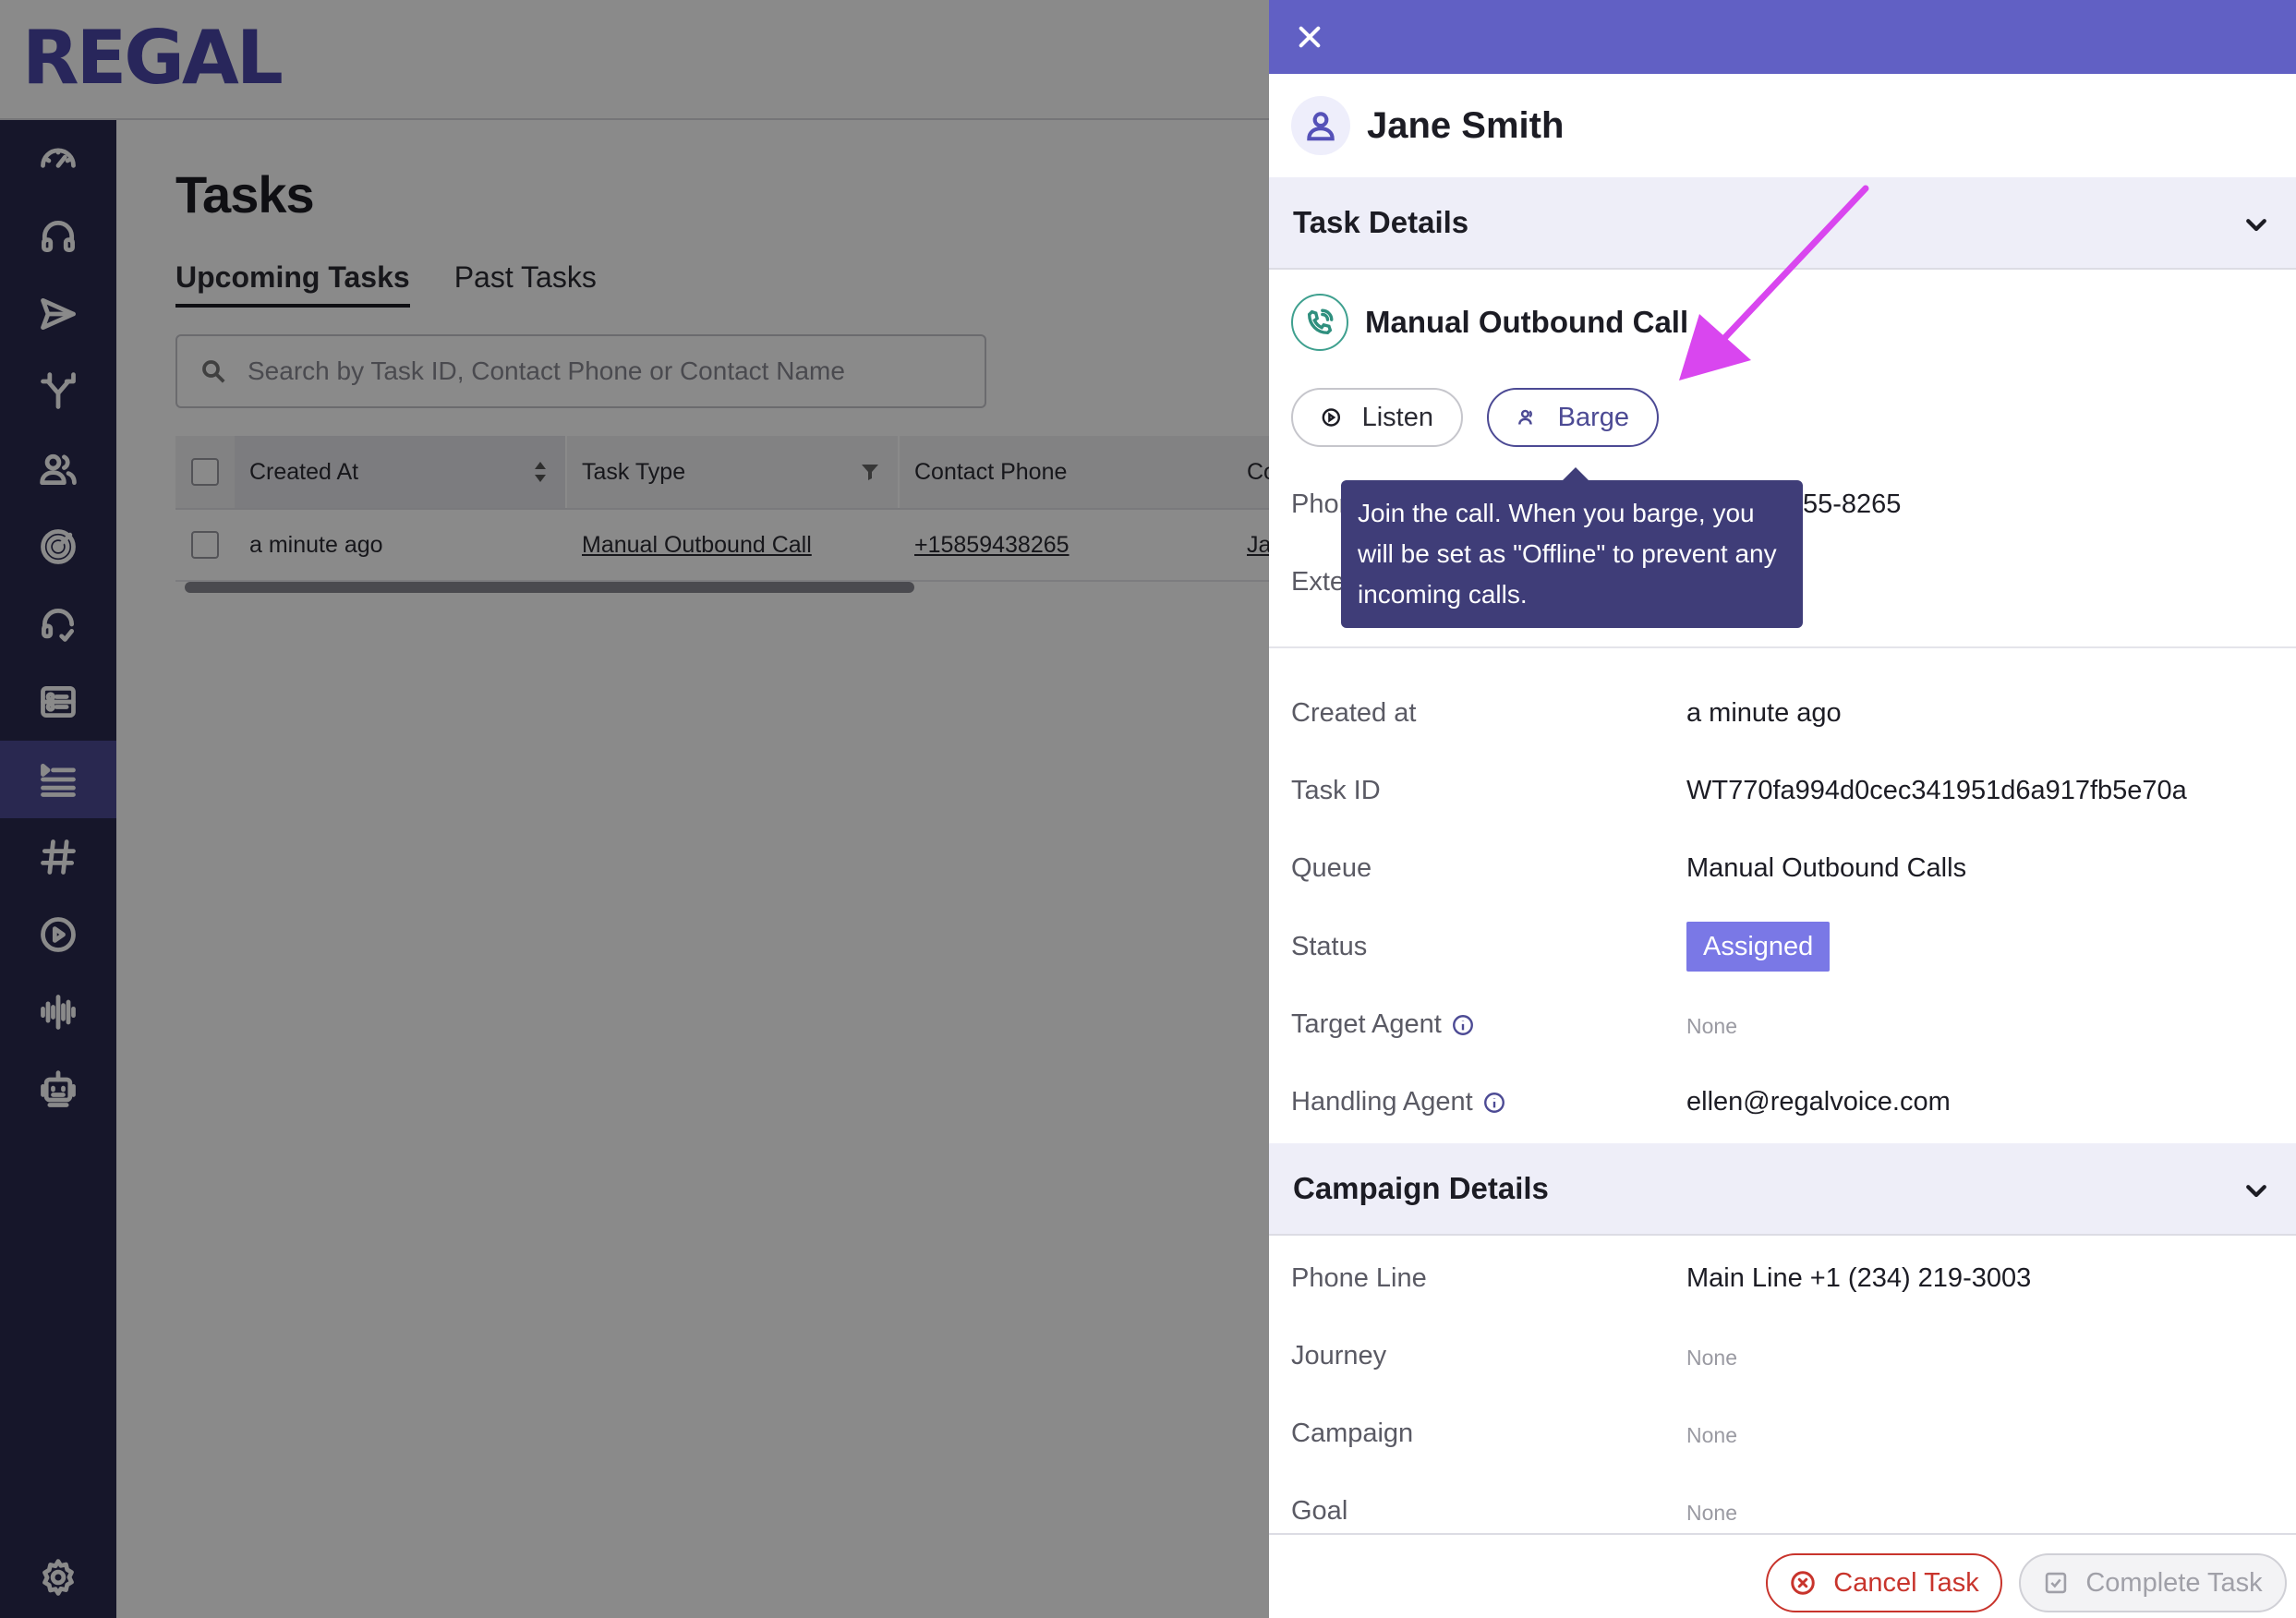  I want to click on cancel-task-button: Cancel Task, so click(1884, 1583).